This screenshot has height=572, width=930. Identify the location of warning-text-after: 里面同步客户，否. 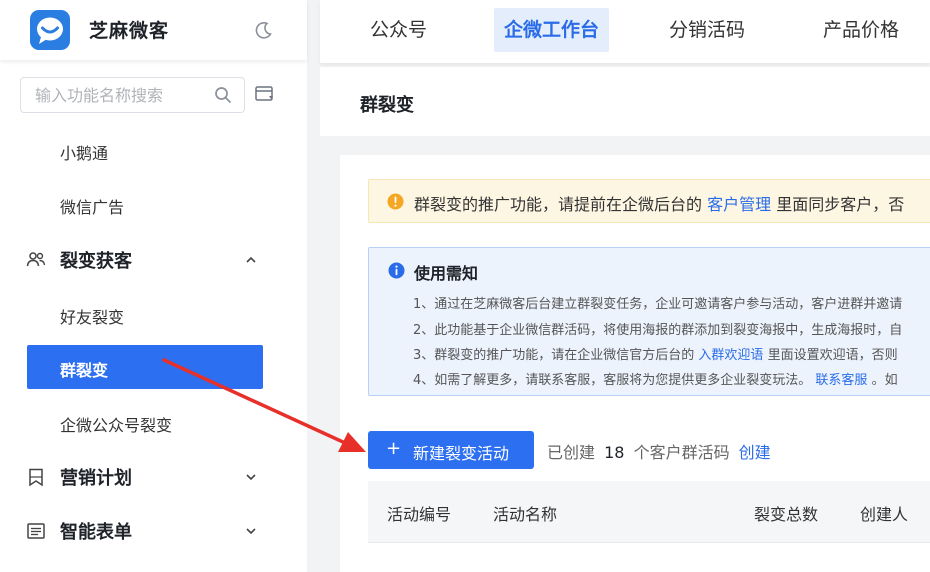
(840, 204).